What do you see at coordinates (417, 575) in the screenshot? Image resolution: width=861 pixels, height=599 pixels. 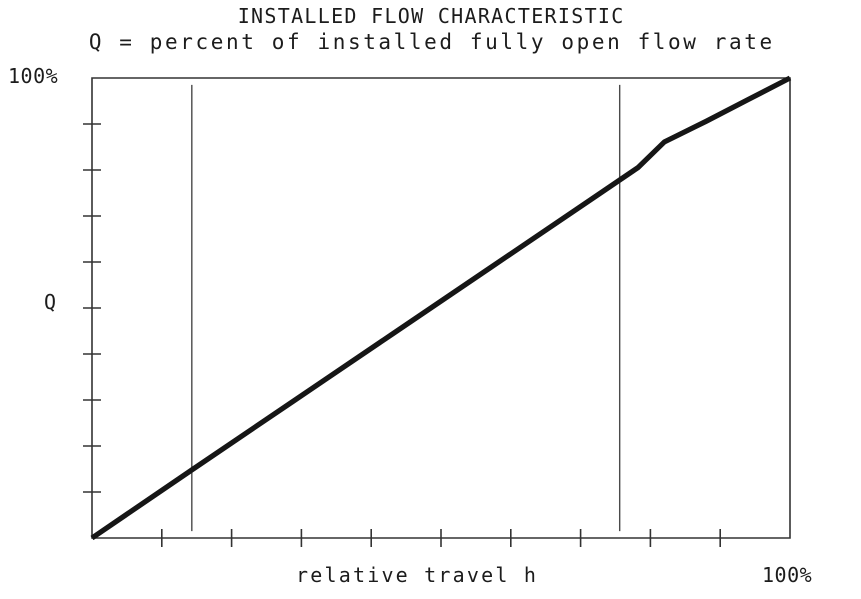 I see `x-axis-label: relative travel h` at bounding box center [417, 575].